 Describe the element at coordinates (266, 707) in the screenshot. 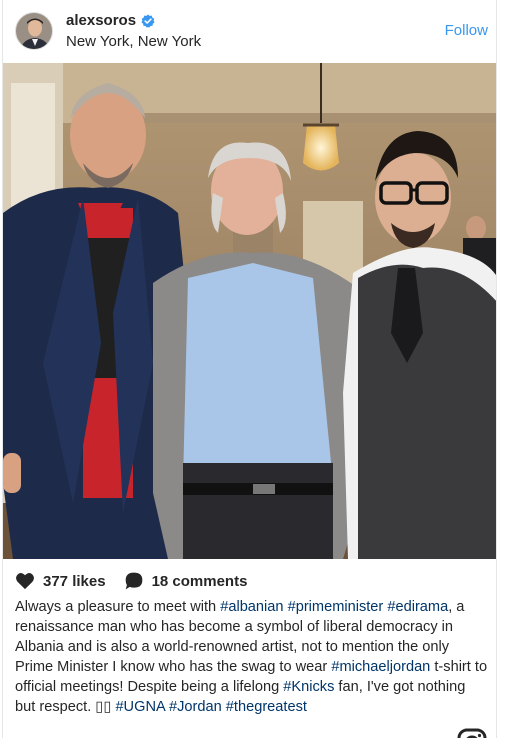

I see `hashtag-link: #thegreatest` at that location.